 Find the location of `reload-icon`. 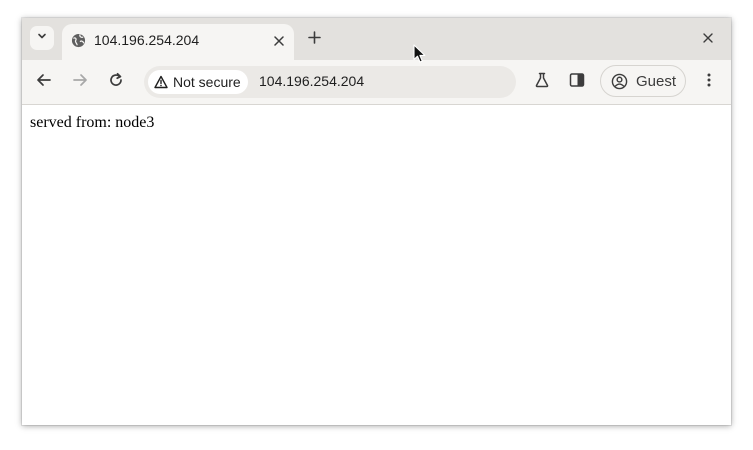

reload-icon is located at coordinates (116, 82).